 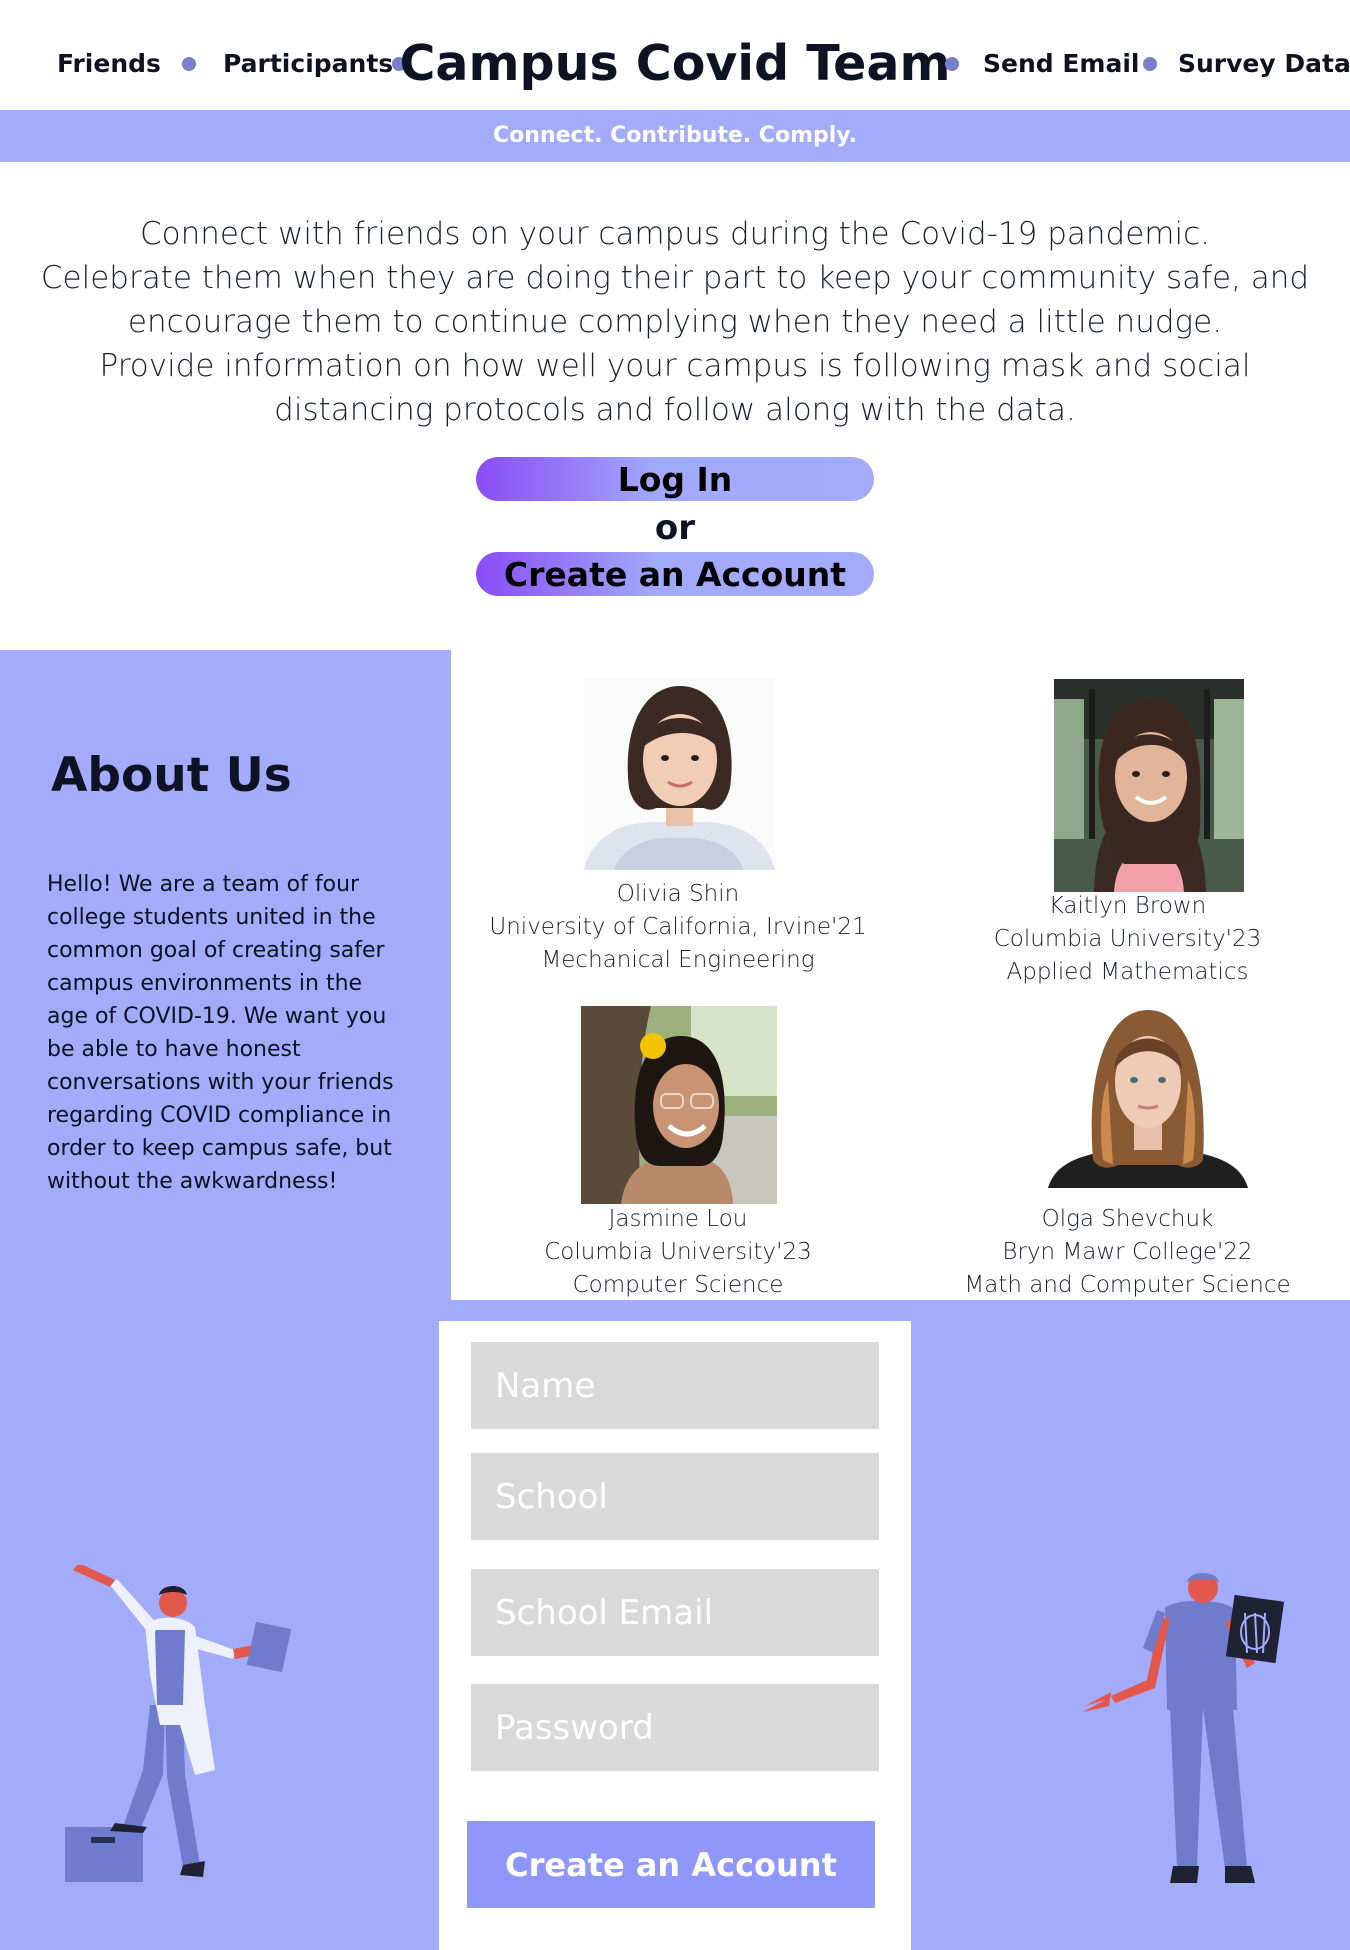 I want to click on member-school: Bryn Mawr College'22, so click(x=1127, y=1252).